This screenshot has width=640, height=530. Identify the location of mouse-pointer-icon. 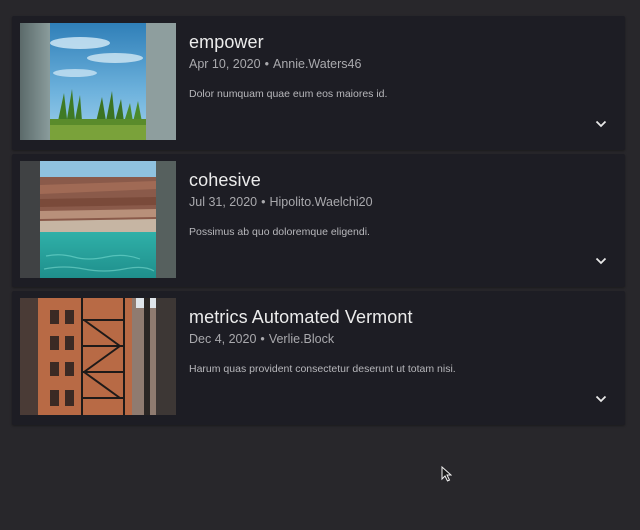
(446, 474).